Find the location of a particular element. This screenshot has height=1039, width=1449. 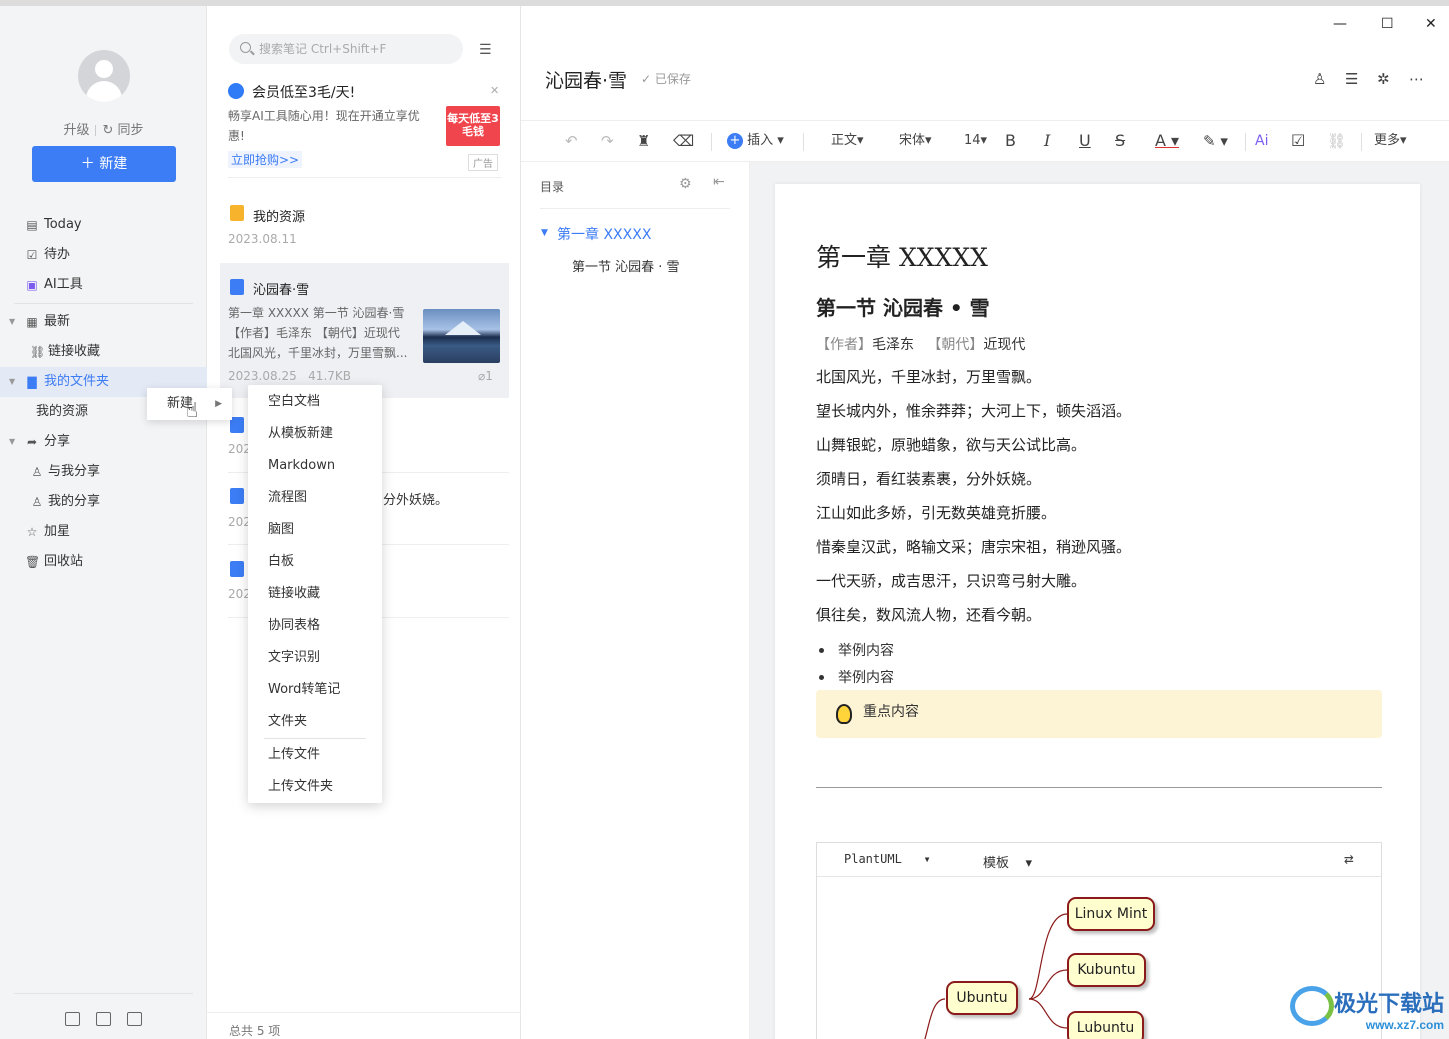

upgrade-link: 升级 is located at coordinates (76, 128).